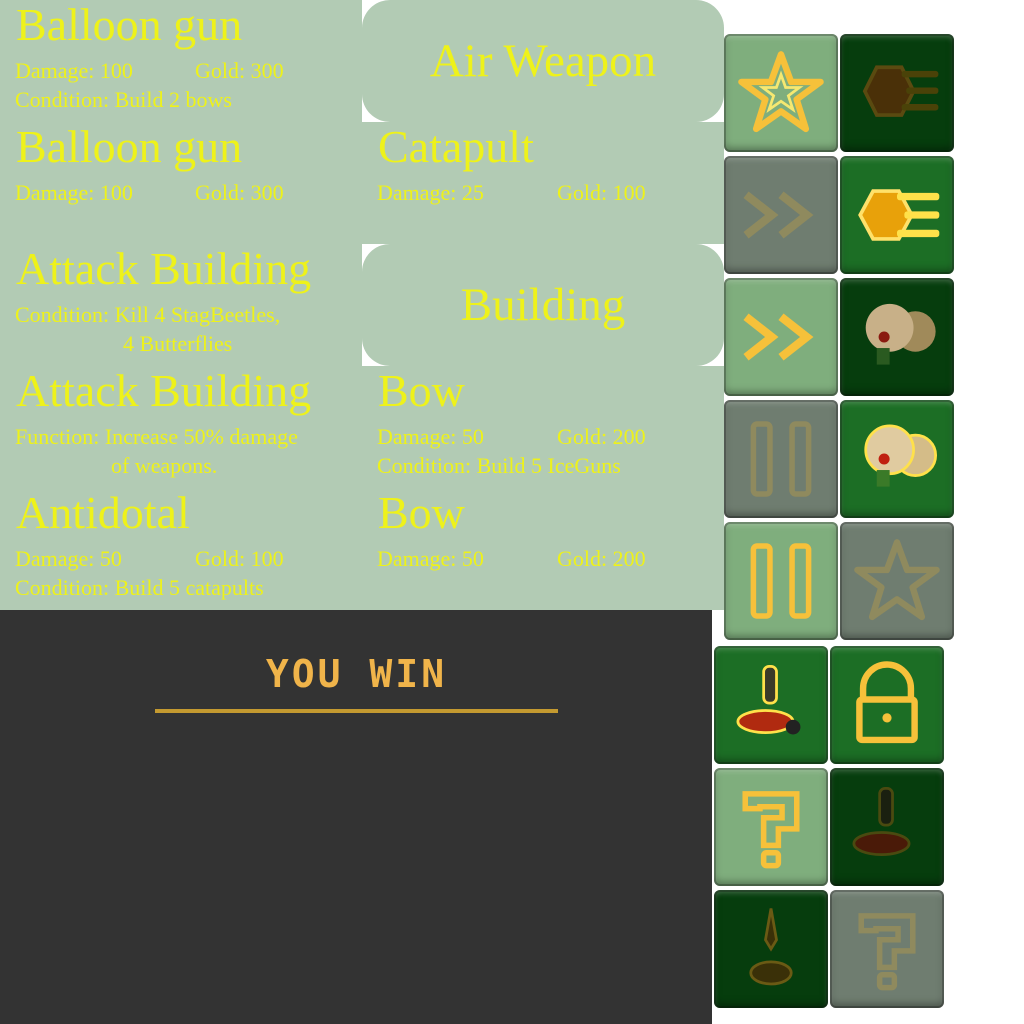 This screenshot has height=1024, width=1024. What do you see at coordinates (430, 192) in the screenshot?
I see `card-damage: Damage: 25` at bounding box center [430, 192].